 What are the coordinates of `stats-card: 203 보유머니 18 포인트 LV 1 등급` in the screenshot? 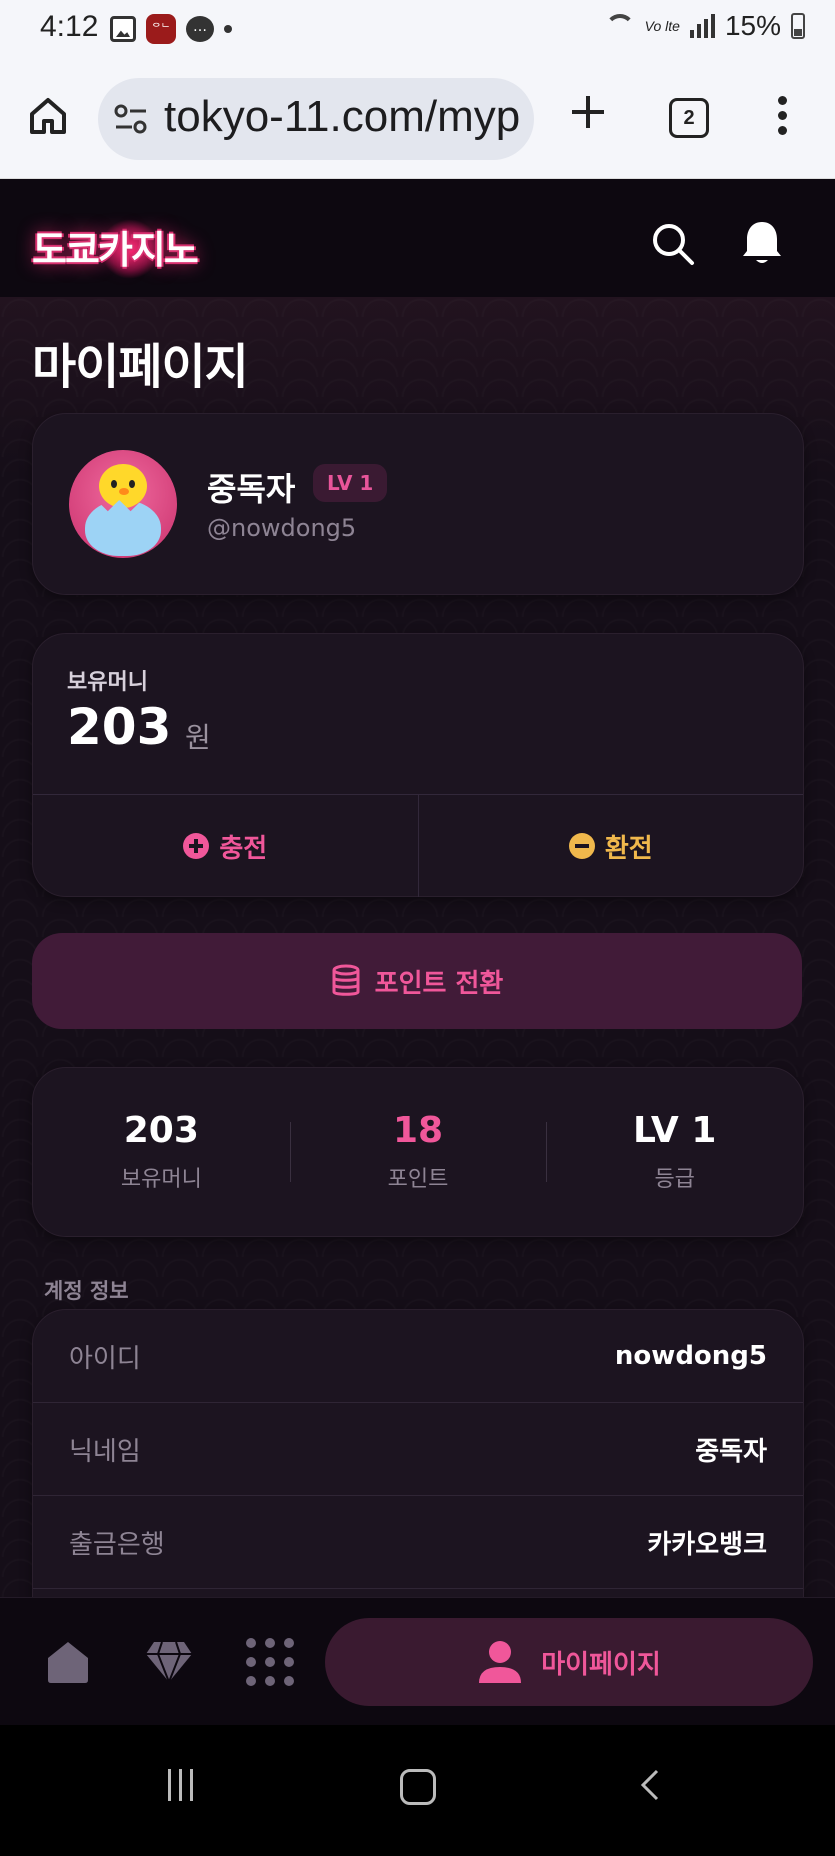 It's located at (418, 1152).